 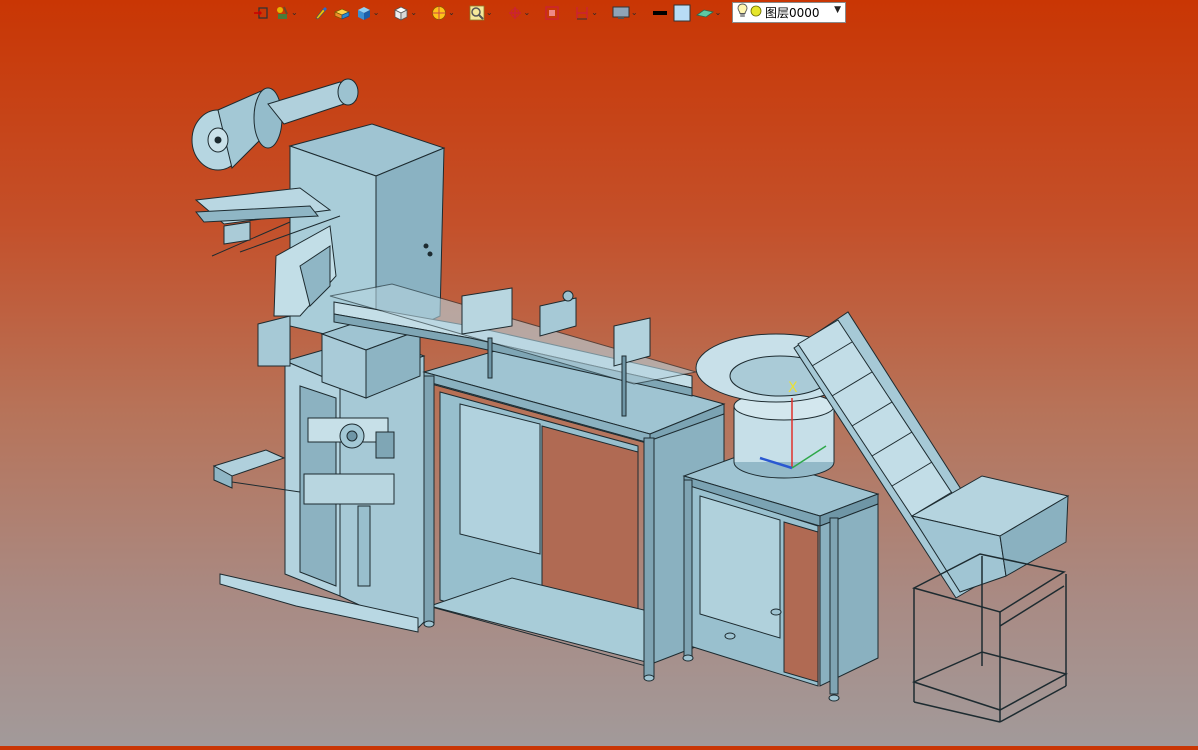 I want to click on pen-icon, so click(x=320, y=13).